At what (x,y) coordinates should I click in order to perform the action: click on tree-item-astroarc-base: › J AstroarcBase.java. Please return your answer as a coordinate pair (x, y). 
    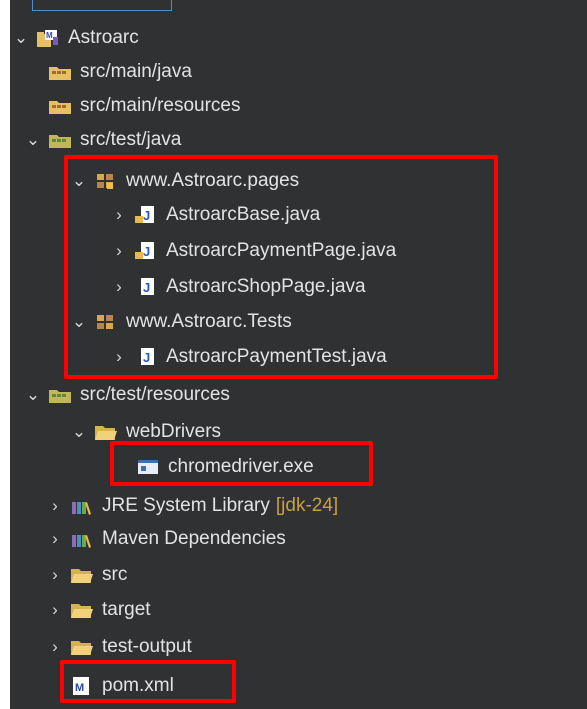
    Looking at the image, I should click on (215, 215).